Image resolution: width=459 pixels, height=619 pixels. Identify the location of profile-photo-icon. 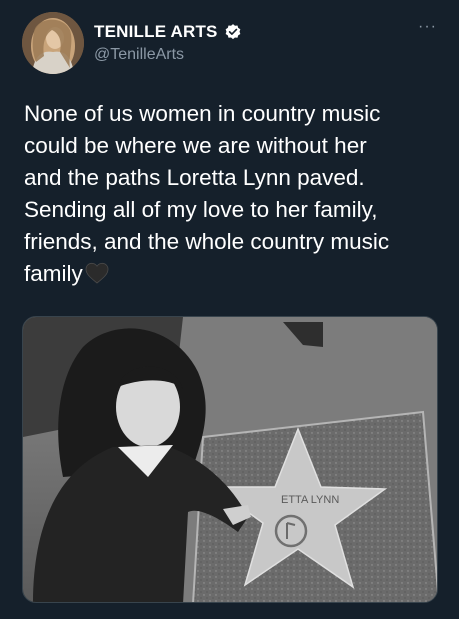
(53, 43).